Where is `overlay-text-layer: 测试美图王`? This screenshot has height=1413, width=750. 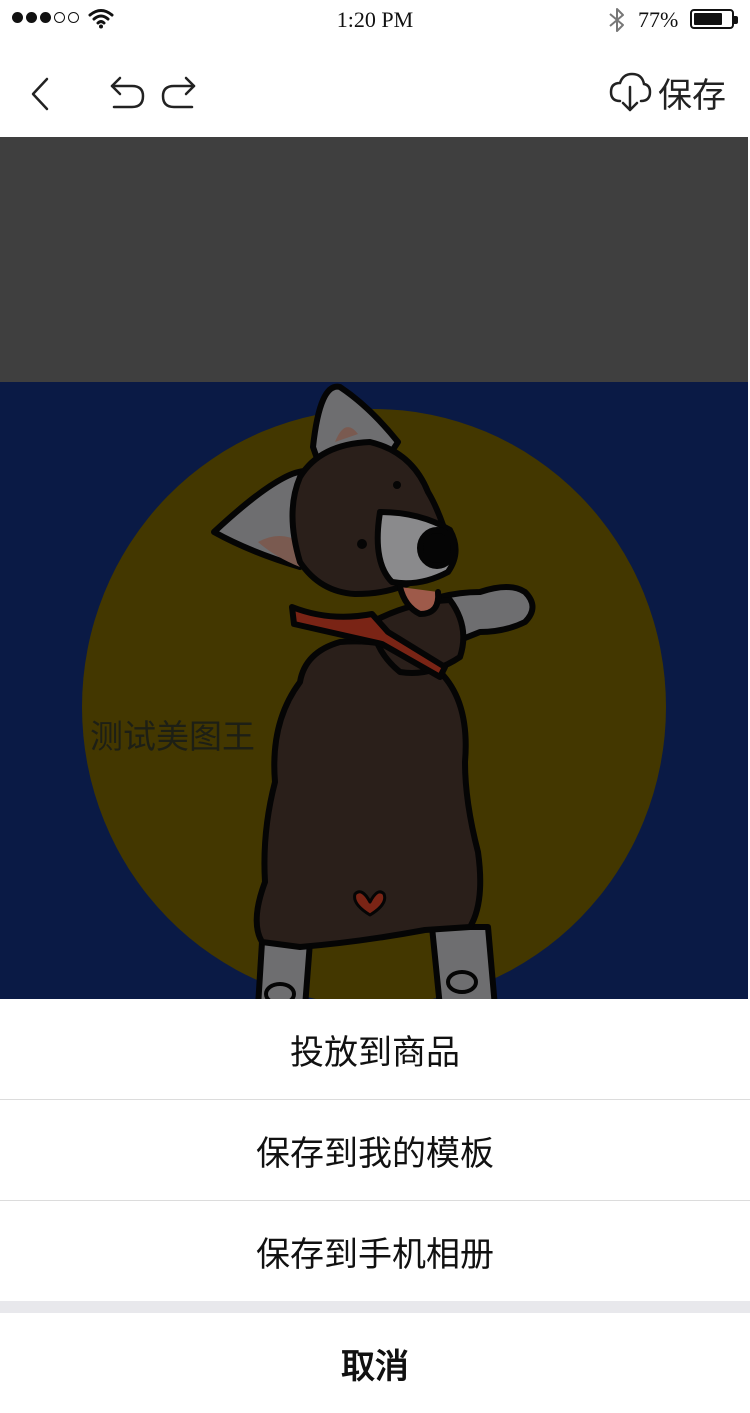 overlay-text-layer: 测试美图王 is located at coordinates (172, 734).